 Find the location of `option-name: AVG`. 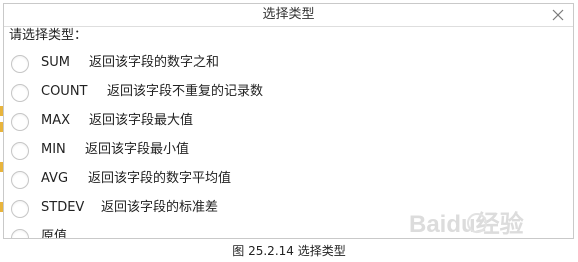

option-name: AVG is located at coordinates (55, 178).